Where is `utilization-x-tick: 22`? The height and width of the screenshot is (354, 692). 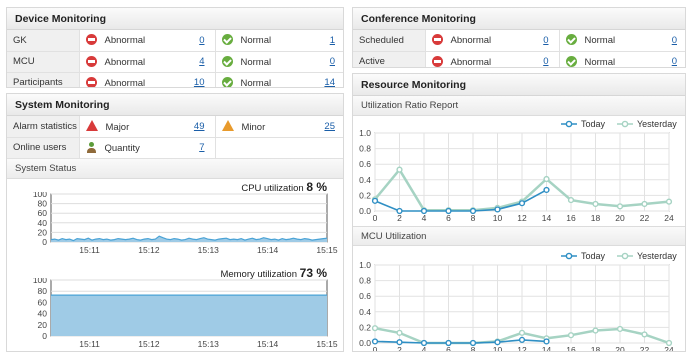 utilization-x-tick: 22 is located at coordinates (645, 218).